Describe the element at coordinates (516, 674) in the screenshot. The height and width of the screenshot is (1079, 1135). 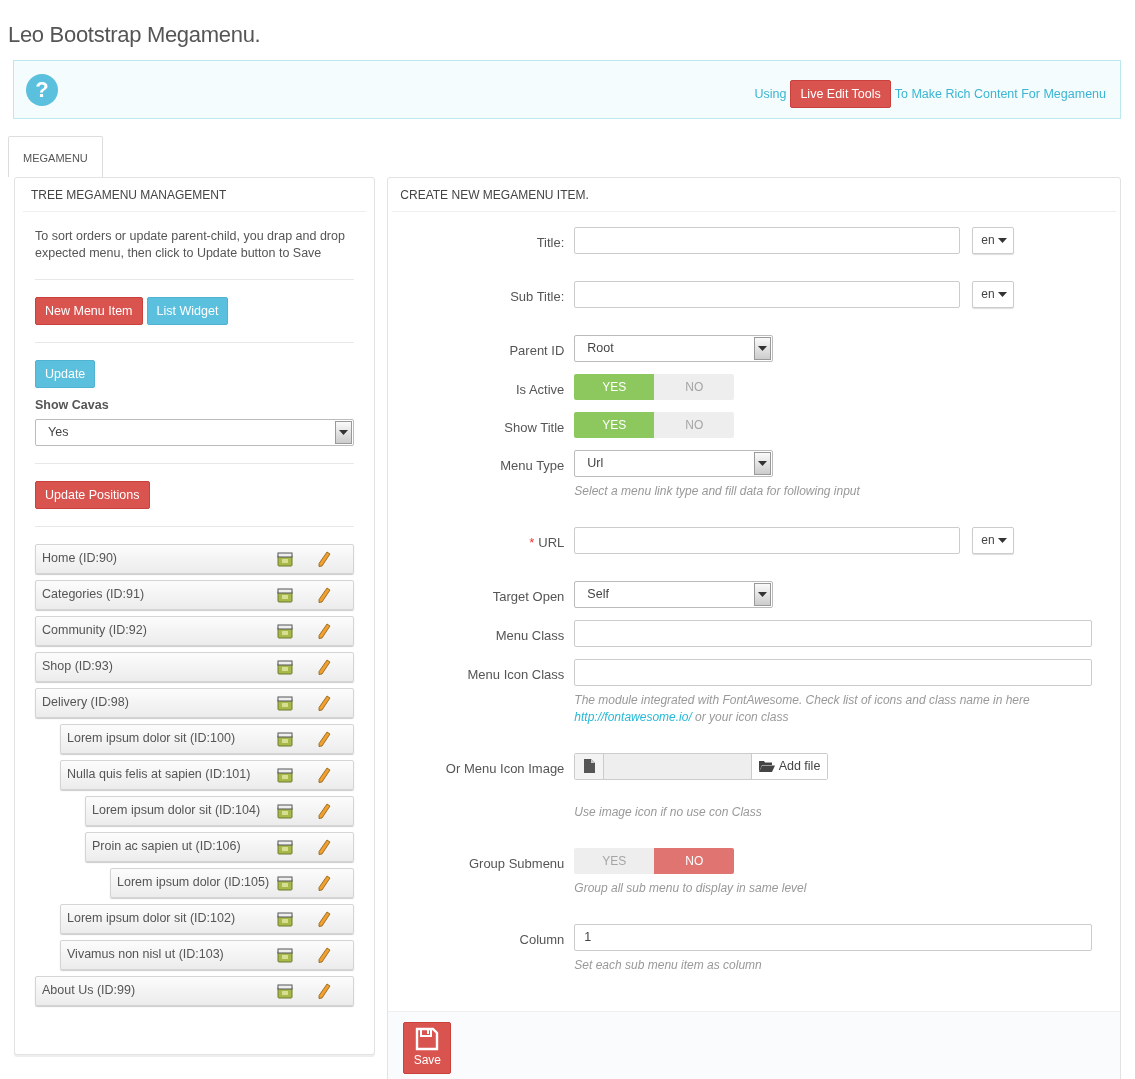
I see `field-label: Menu Icon Class` at that location.